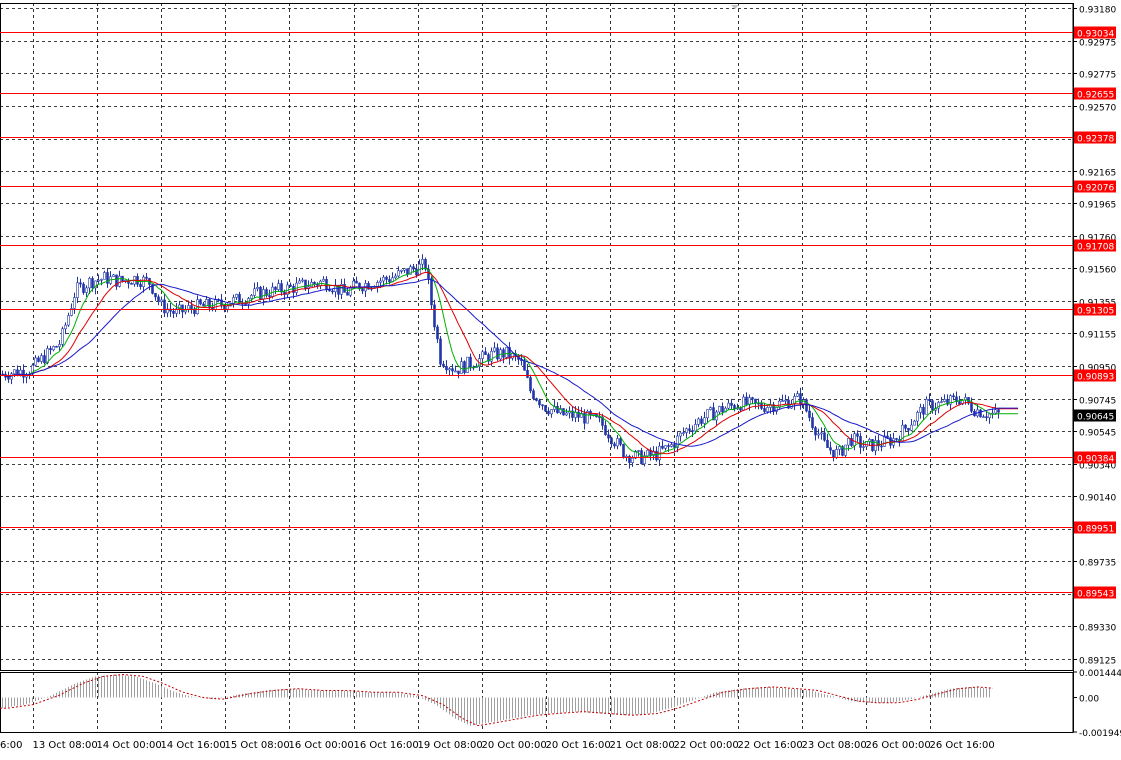 This screenshot has width=1121, height=760. I want to click on y-tick-label: 0.90745, so click(1097, 402).